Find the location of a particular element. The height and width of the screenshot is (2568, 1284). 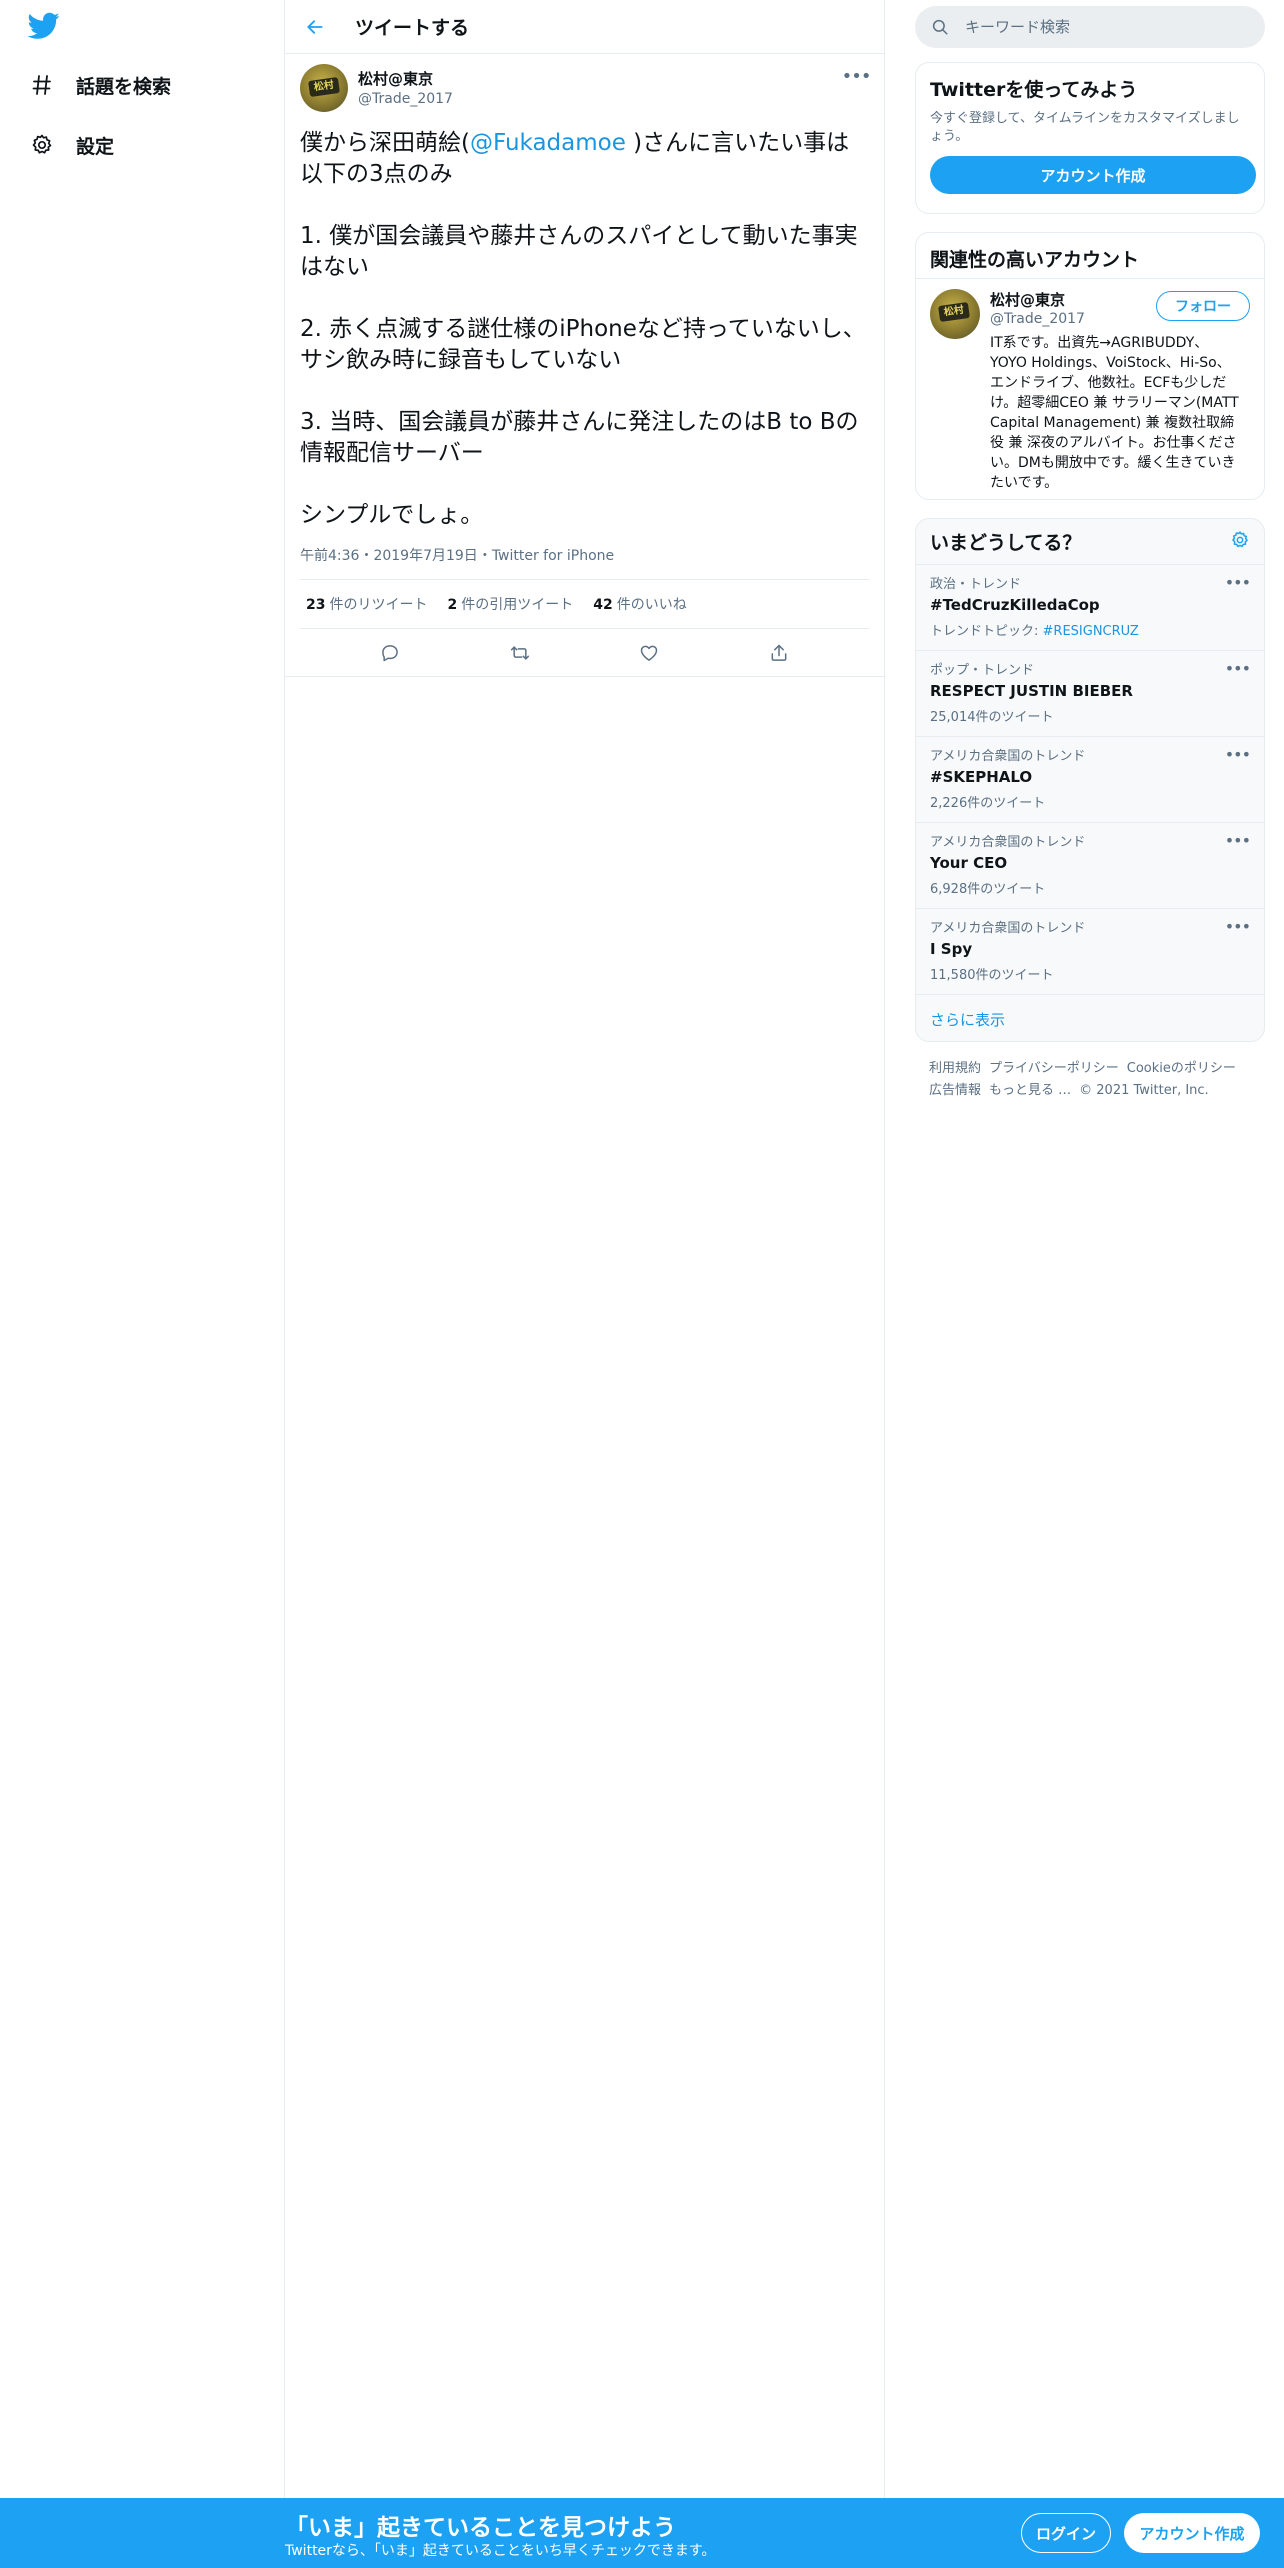

trend-sub: 2,226件のツイート is located at coordinates (988, 803).